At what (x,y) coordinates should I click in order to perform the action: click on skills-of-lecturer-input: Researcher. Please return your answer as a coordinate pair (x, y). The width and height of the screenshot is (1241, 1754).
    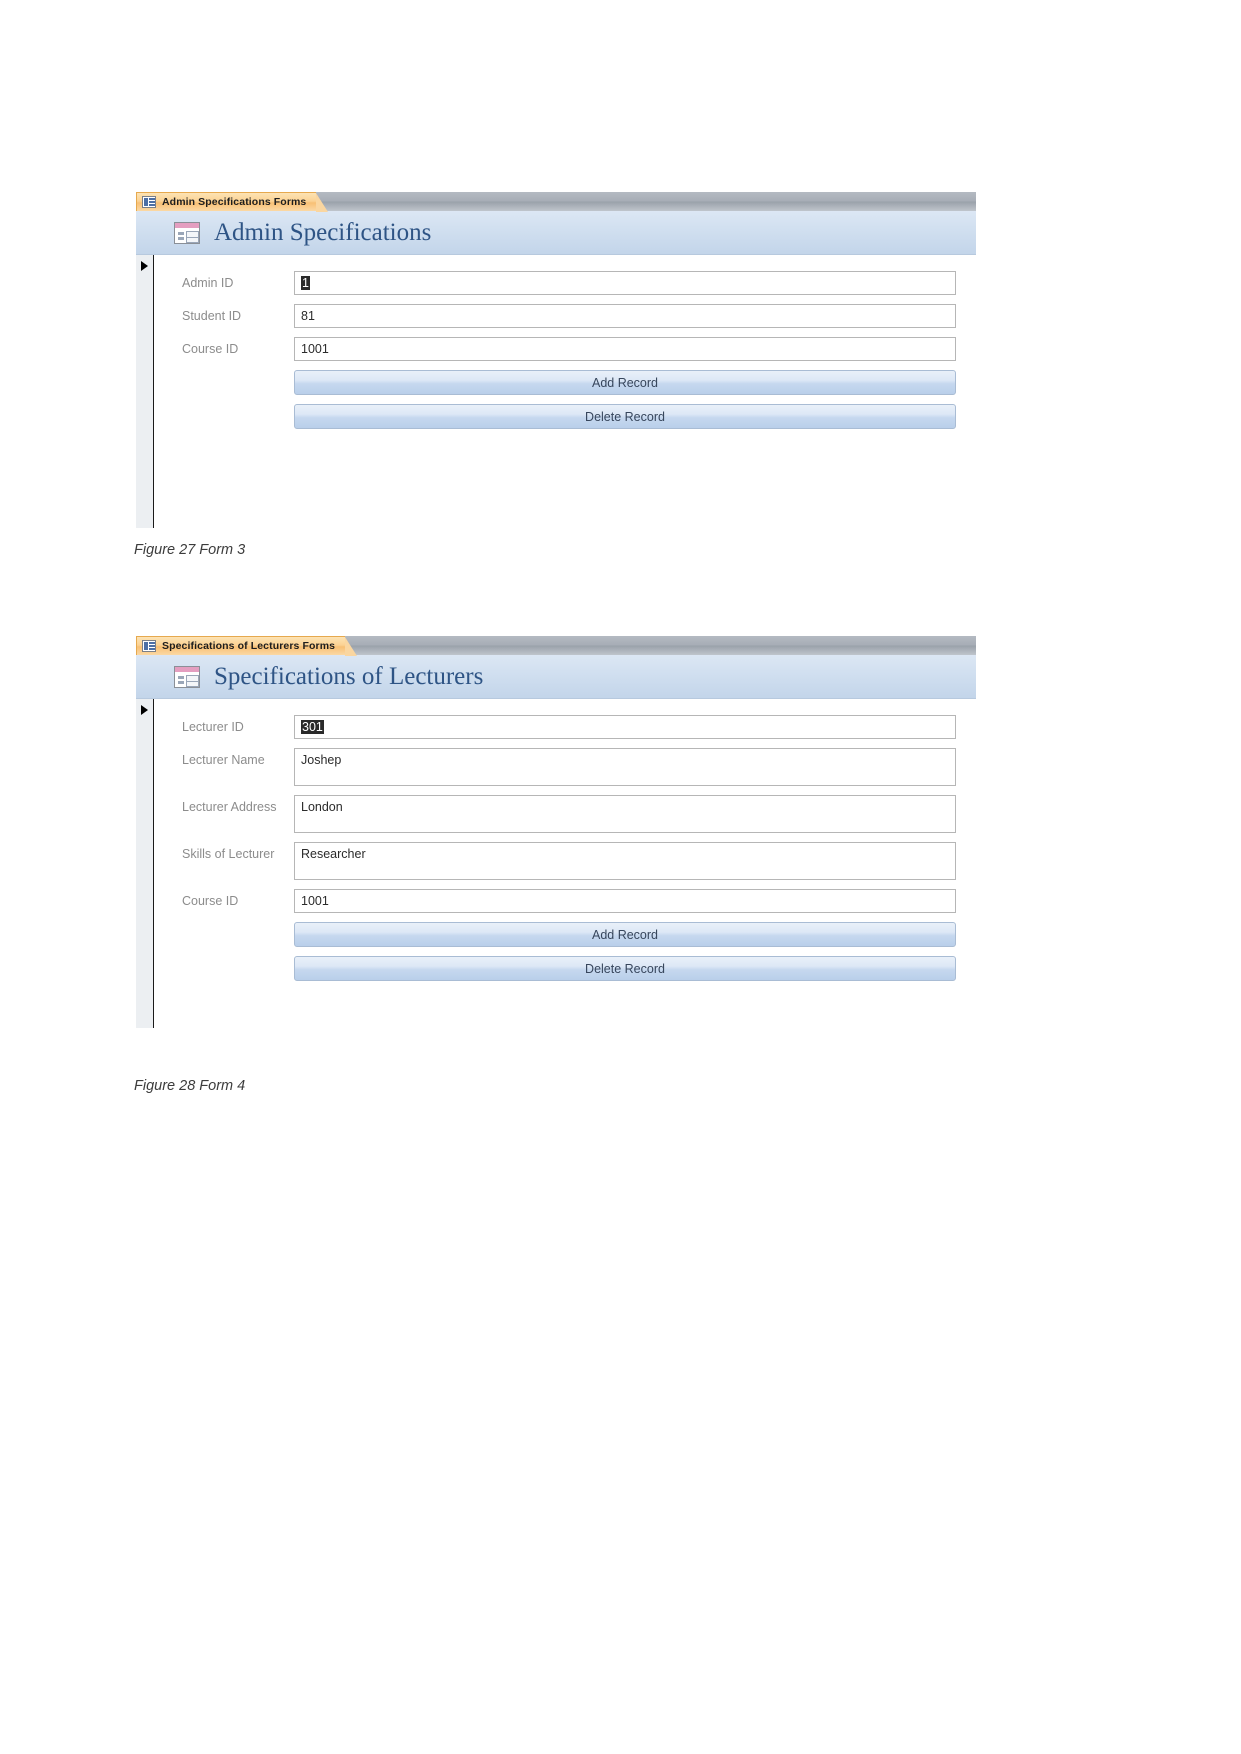
    Looking at the image, I should click on (625, 861).